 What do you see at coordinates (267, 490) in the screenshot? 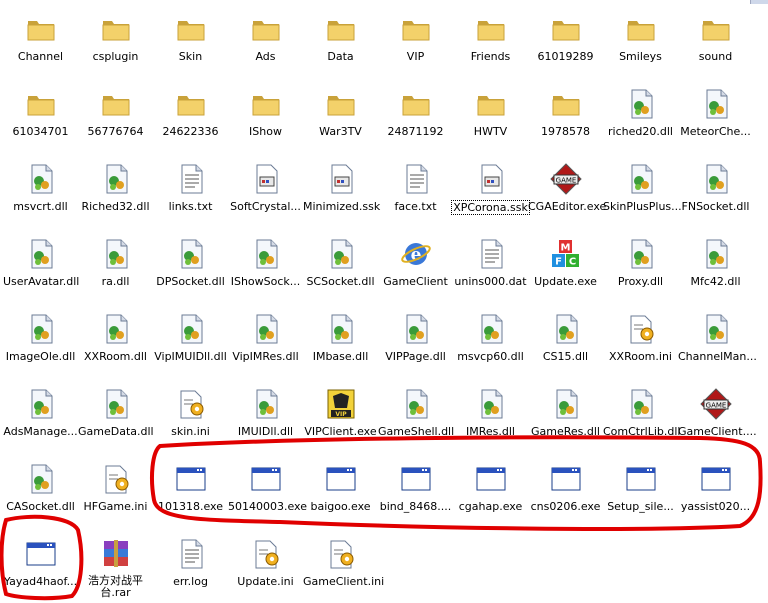
I see `file-item-exe: 50140003.exe` at bounding box center [267, 490].